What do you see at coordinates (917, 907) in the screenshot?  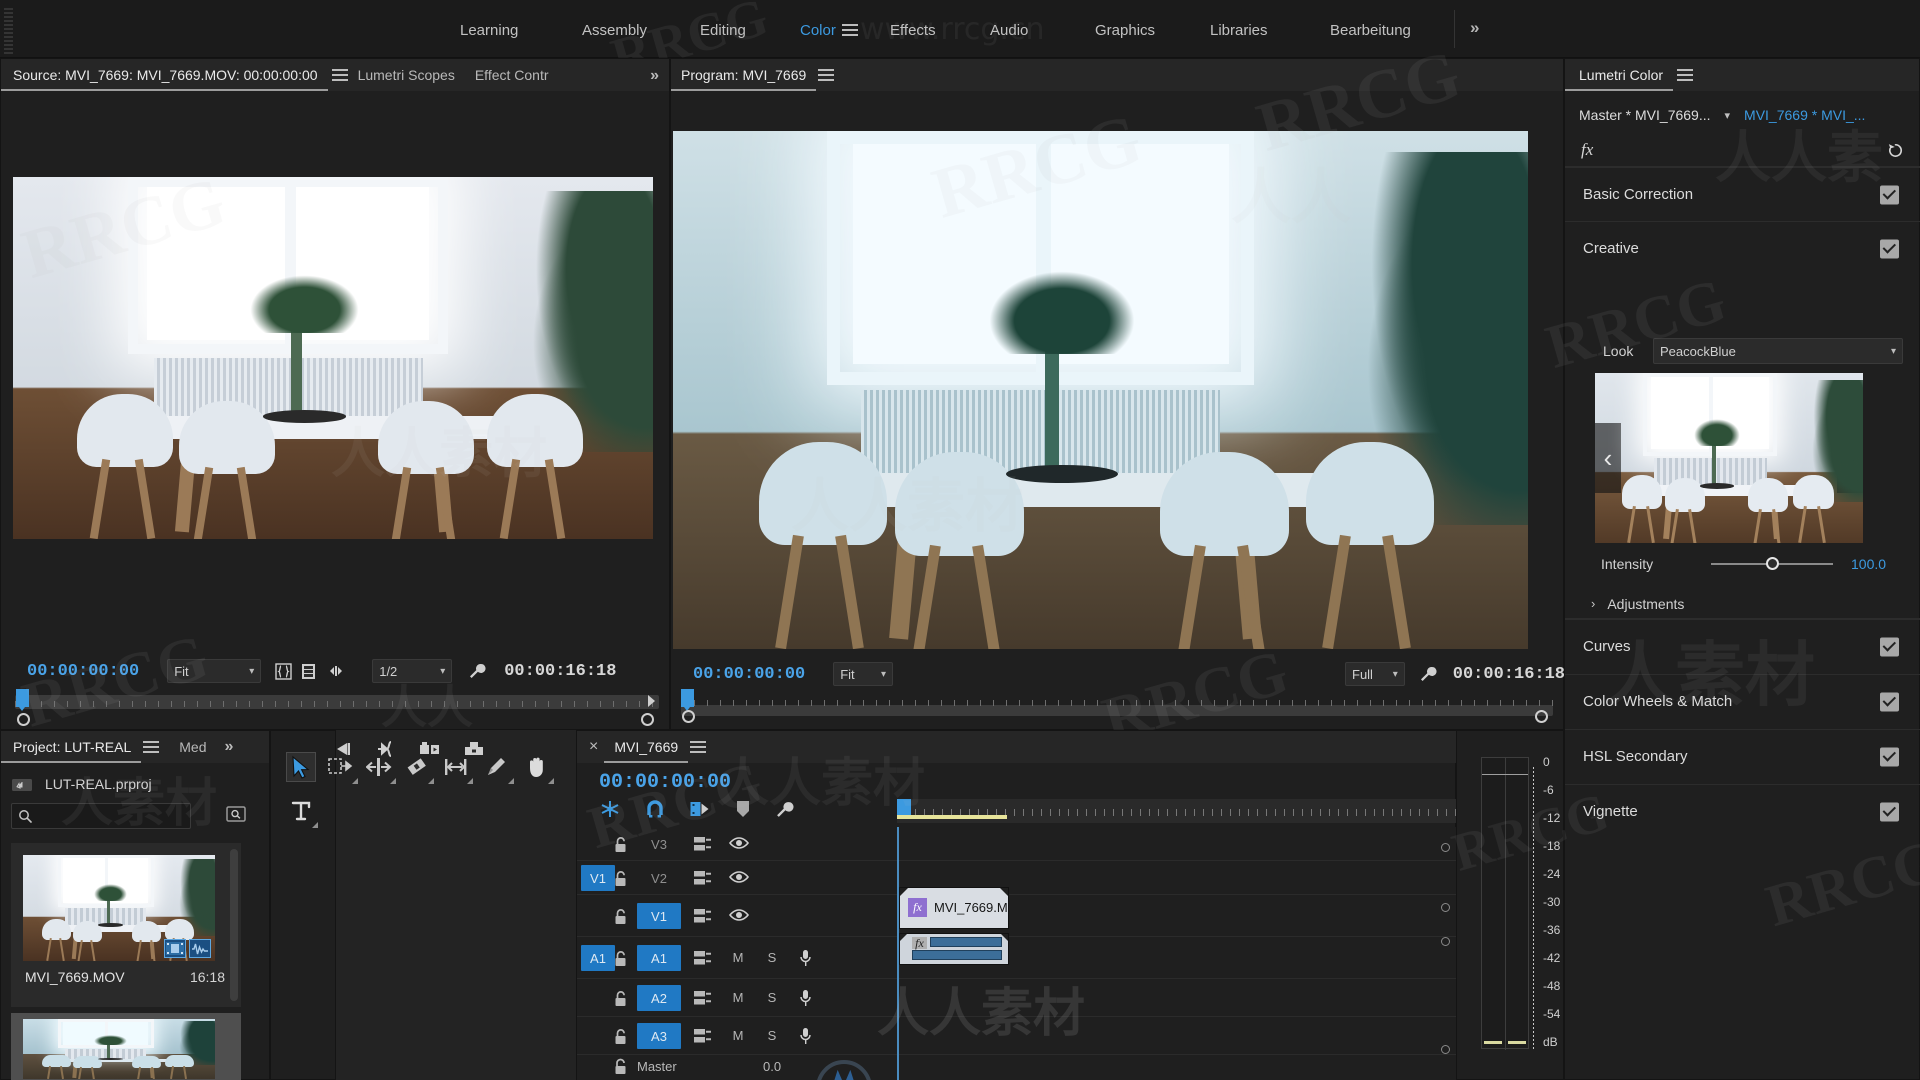 I see `clip-fx-badge: fx` at bounding box center [917, 907].